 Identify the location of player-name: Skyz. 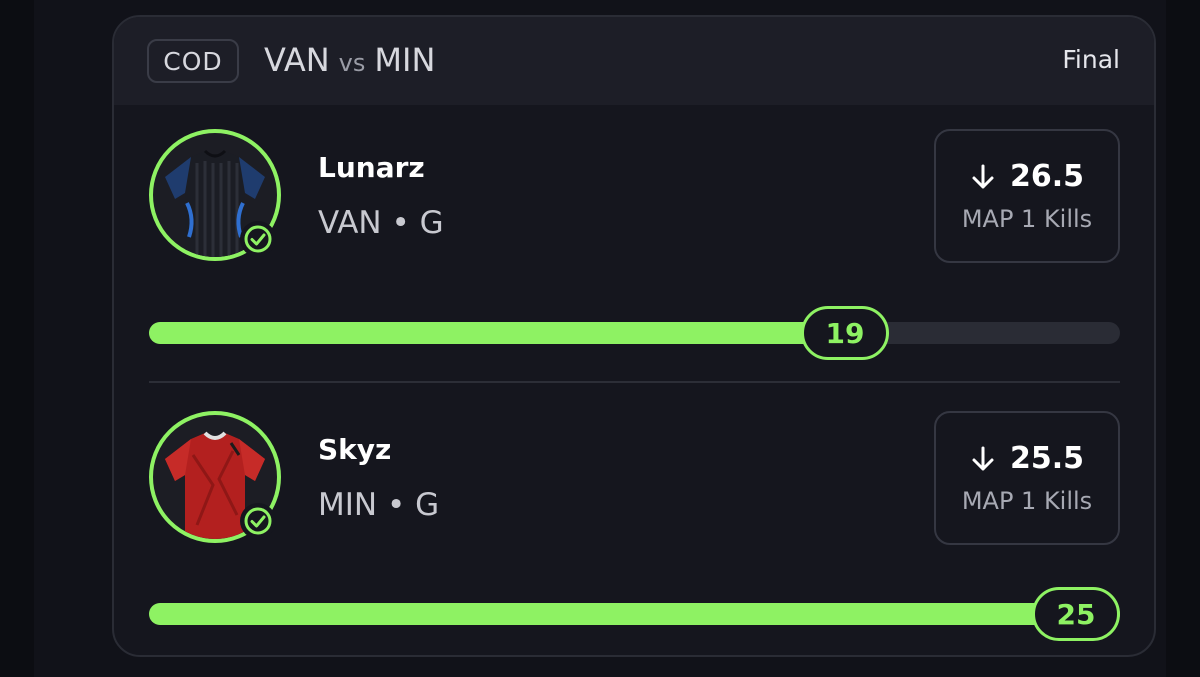
(355, 449).